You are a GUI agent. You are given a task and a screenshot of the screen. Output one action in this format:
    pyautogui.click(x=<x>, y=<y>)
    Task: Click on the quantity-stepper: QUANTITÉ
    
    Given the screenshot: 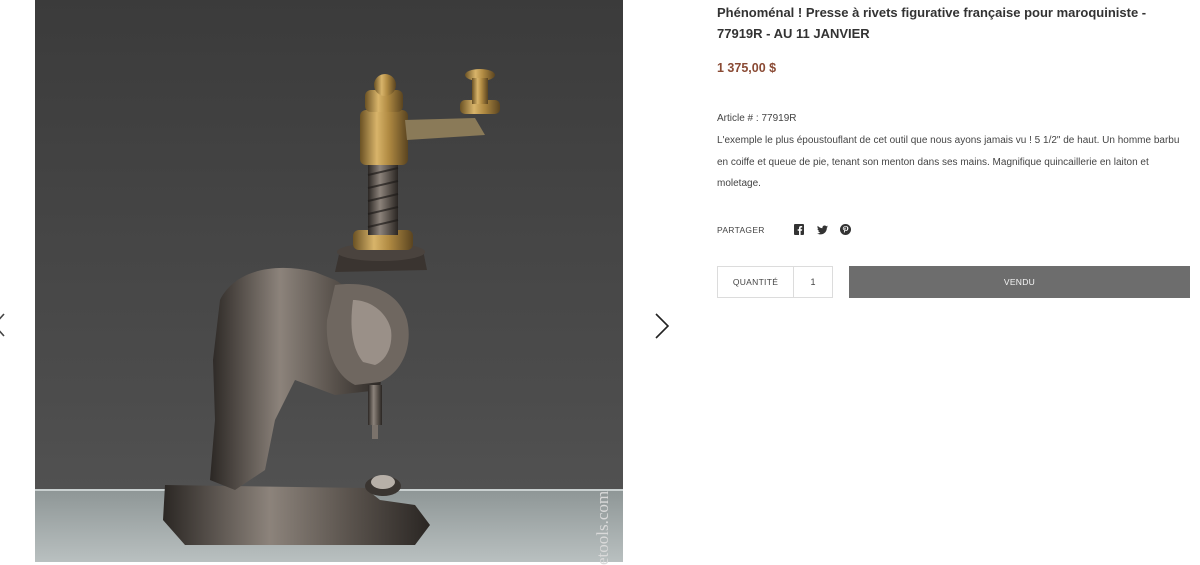 What is the action you would take?
    pyautogui.click(x=775, y=282)
    